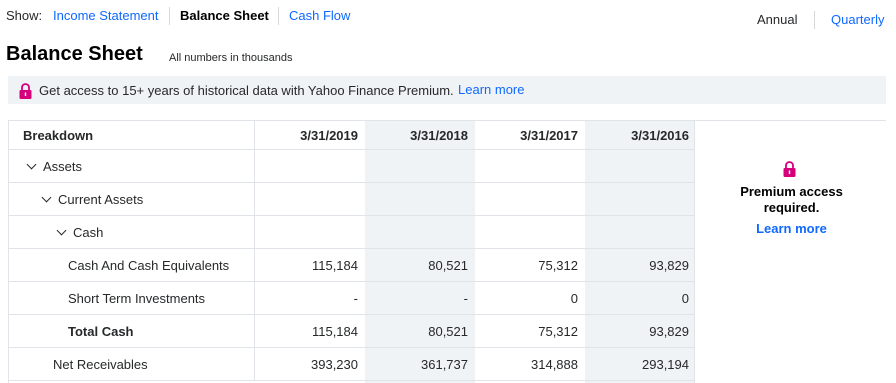 The width and height of the screenshot is (896, 383). What do you see at coordinates (132, 331) in the screenshot?
I see `row-label: Total Cash` at bounding box center [132, 331].